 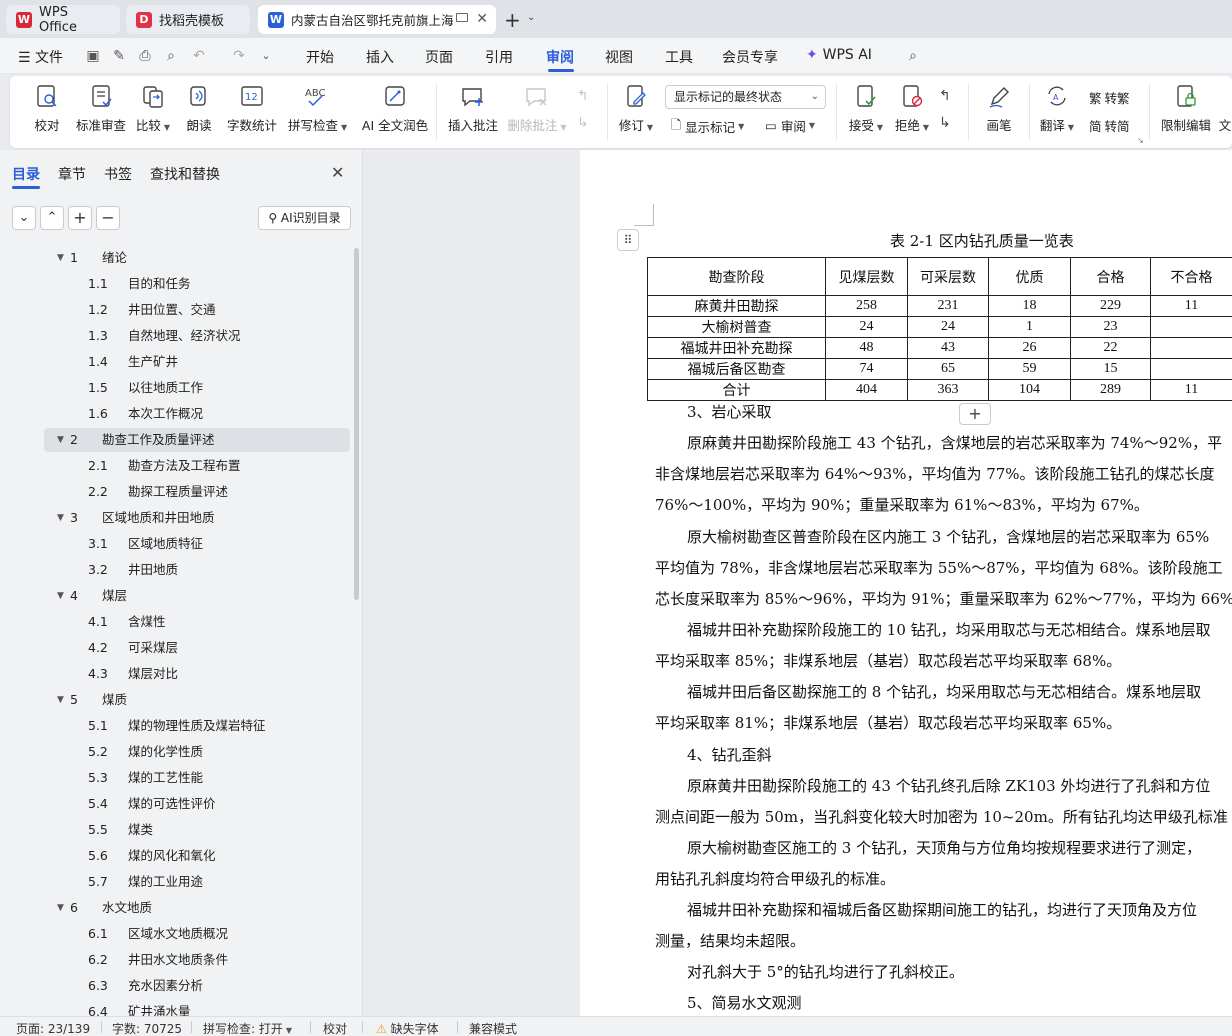 I want to click on tab-list-chevron-icon: ⌄, so click(x=531, y=17).